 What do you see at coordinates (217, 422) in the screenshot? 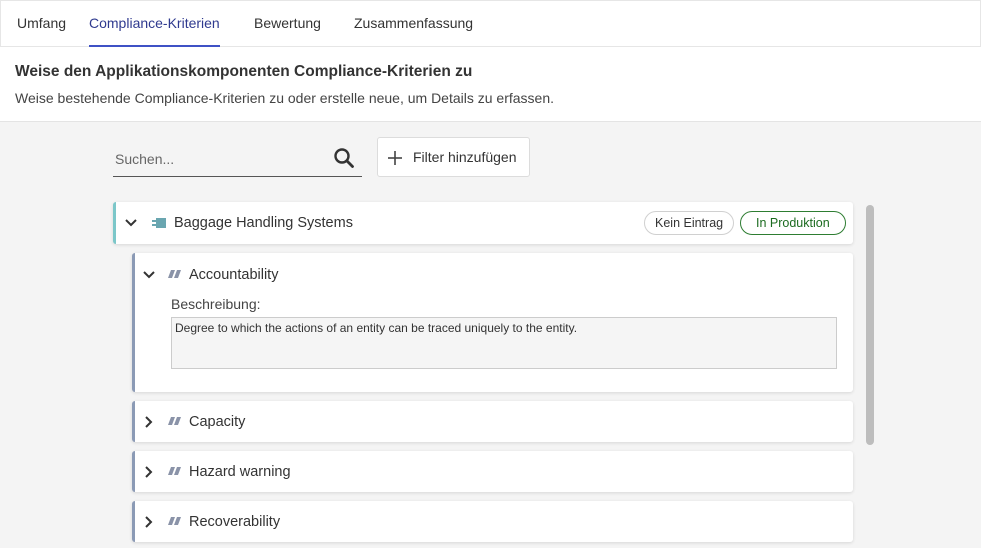
I see `criterion-name: Capacity` at bounding box center [217, 422].